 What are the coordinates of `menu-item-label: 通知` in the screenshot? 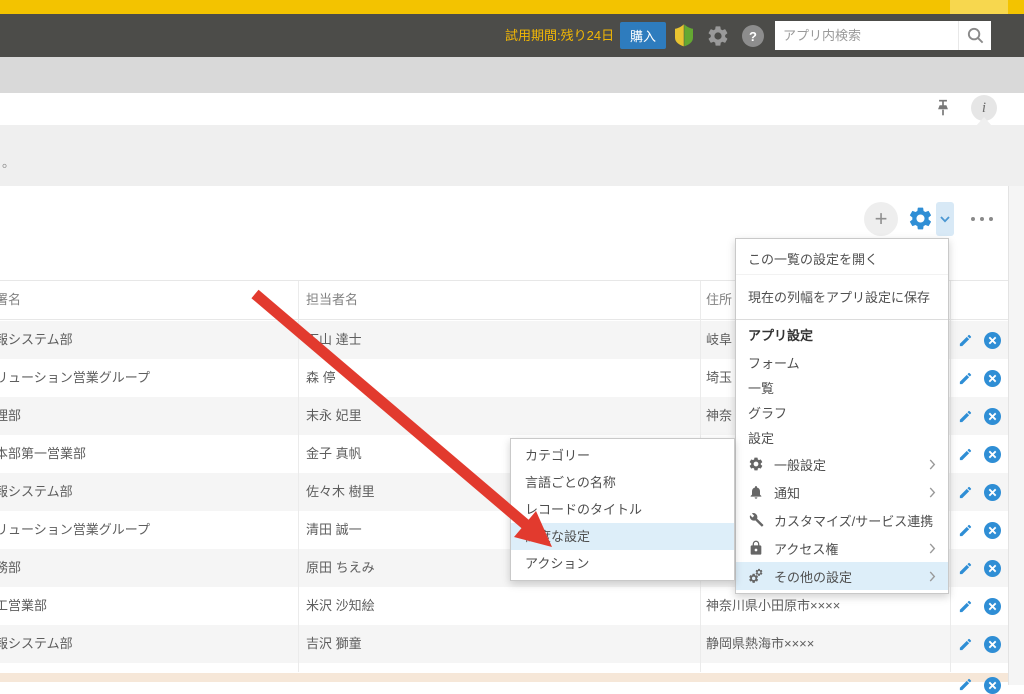 It's located at (787, 493).